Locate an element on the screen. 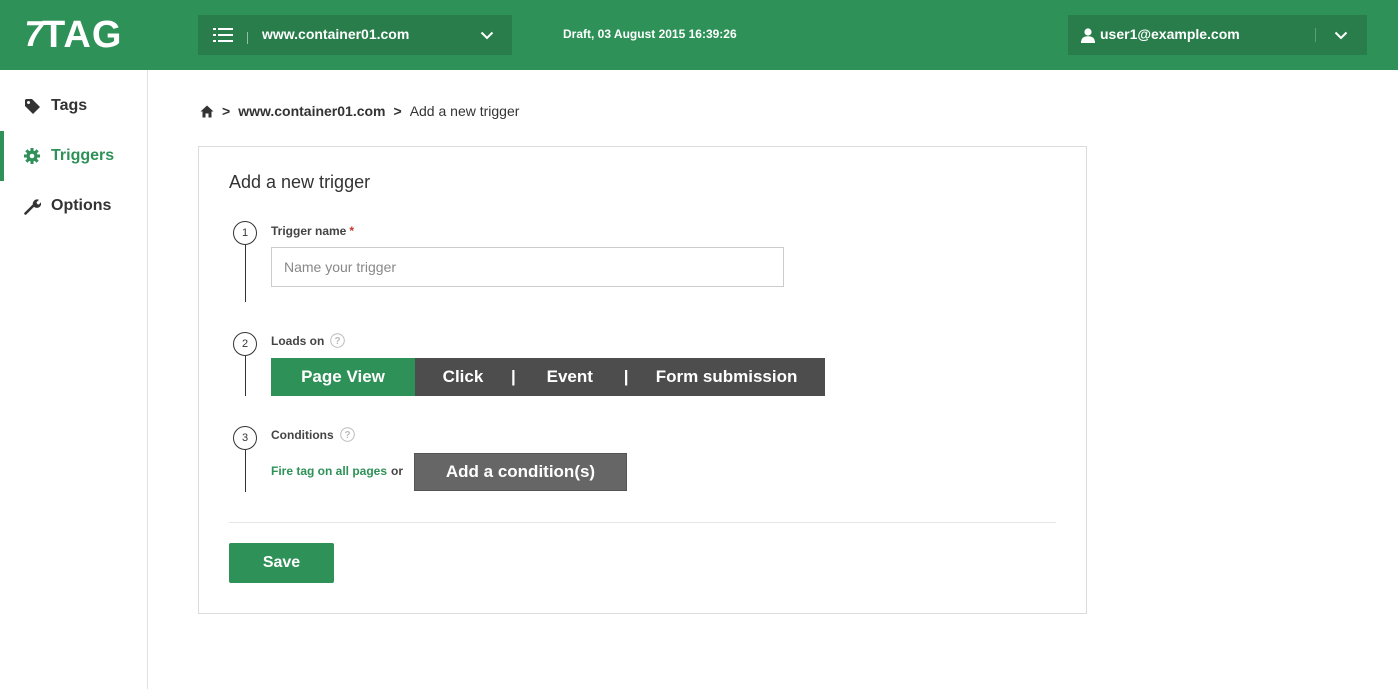 The height and width of the screenshot is (689, 1398). conditions-options: Fire tag on all pages or is located at coordinates (337, 471).